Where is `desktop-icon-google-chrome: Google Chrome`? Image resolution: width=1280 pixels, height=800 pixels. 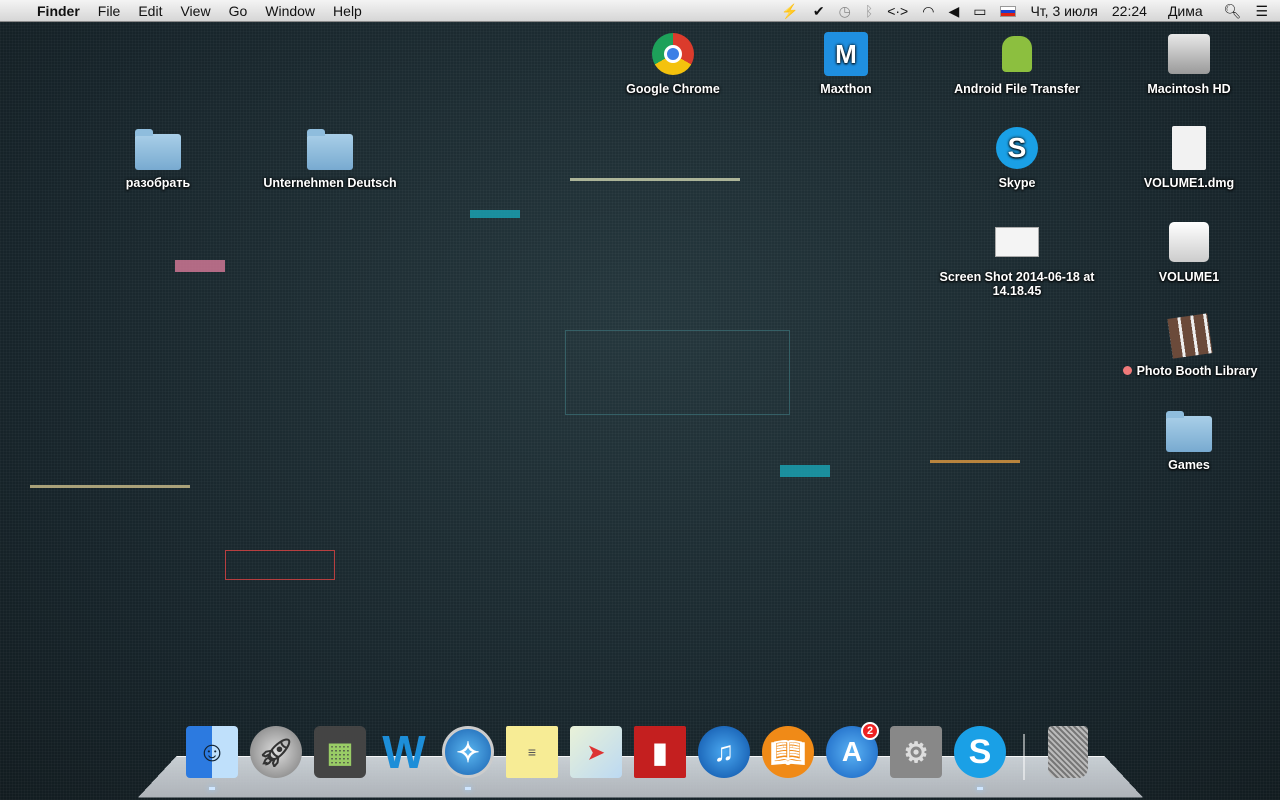
desktop-icon-google-chrome: Google Chrome is located at coordinates (673, 63).